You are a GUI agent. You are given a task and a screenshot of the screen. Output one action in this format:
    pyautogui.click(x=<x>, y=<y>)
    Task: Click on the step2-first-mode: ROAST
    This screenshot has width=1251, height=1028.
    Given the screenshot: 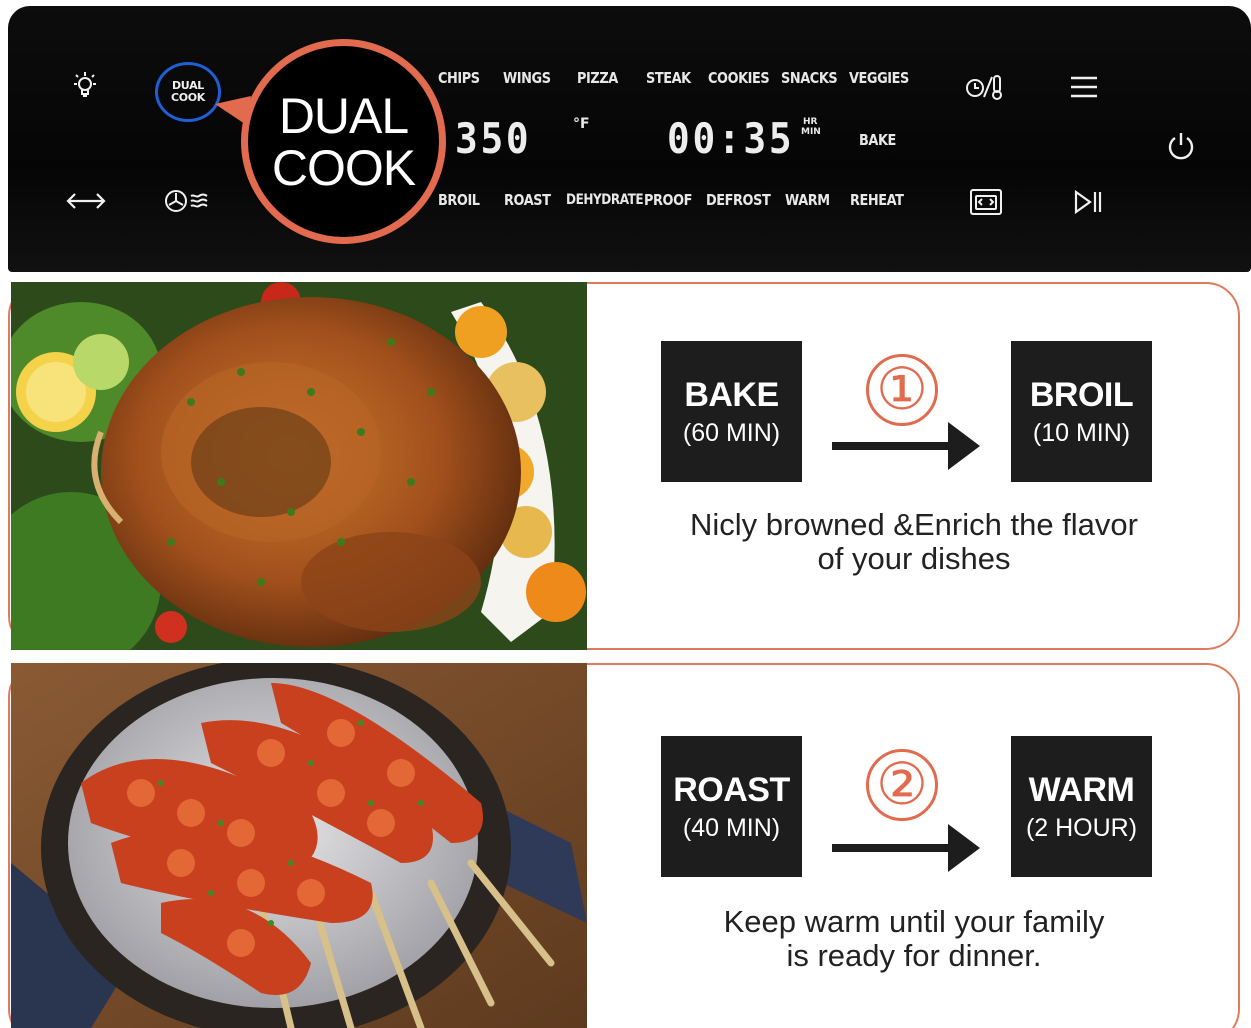 What is the action you would take?
    pyautogui.click(x=731, y=789)
    